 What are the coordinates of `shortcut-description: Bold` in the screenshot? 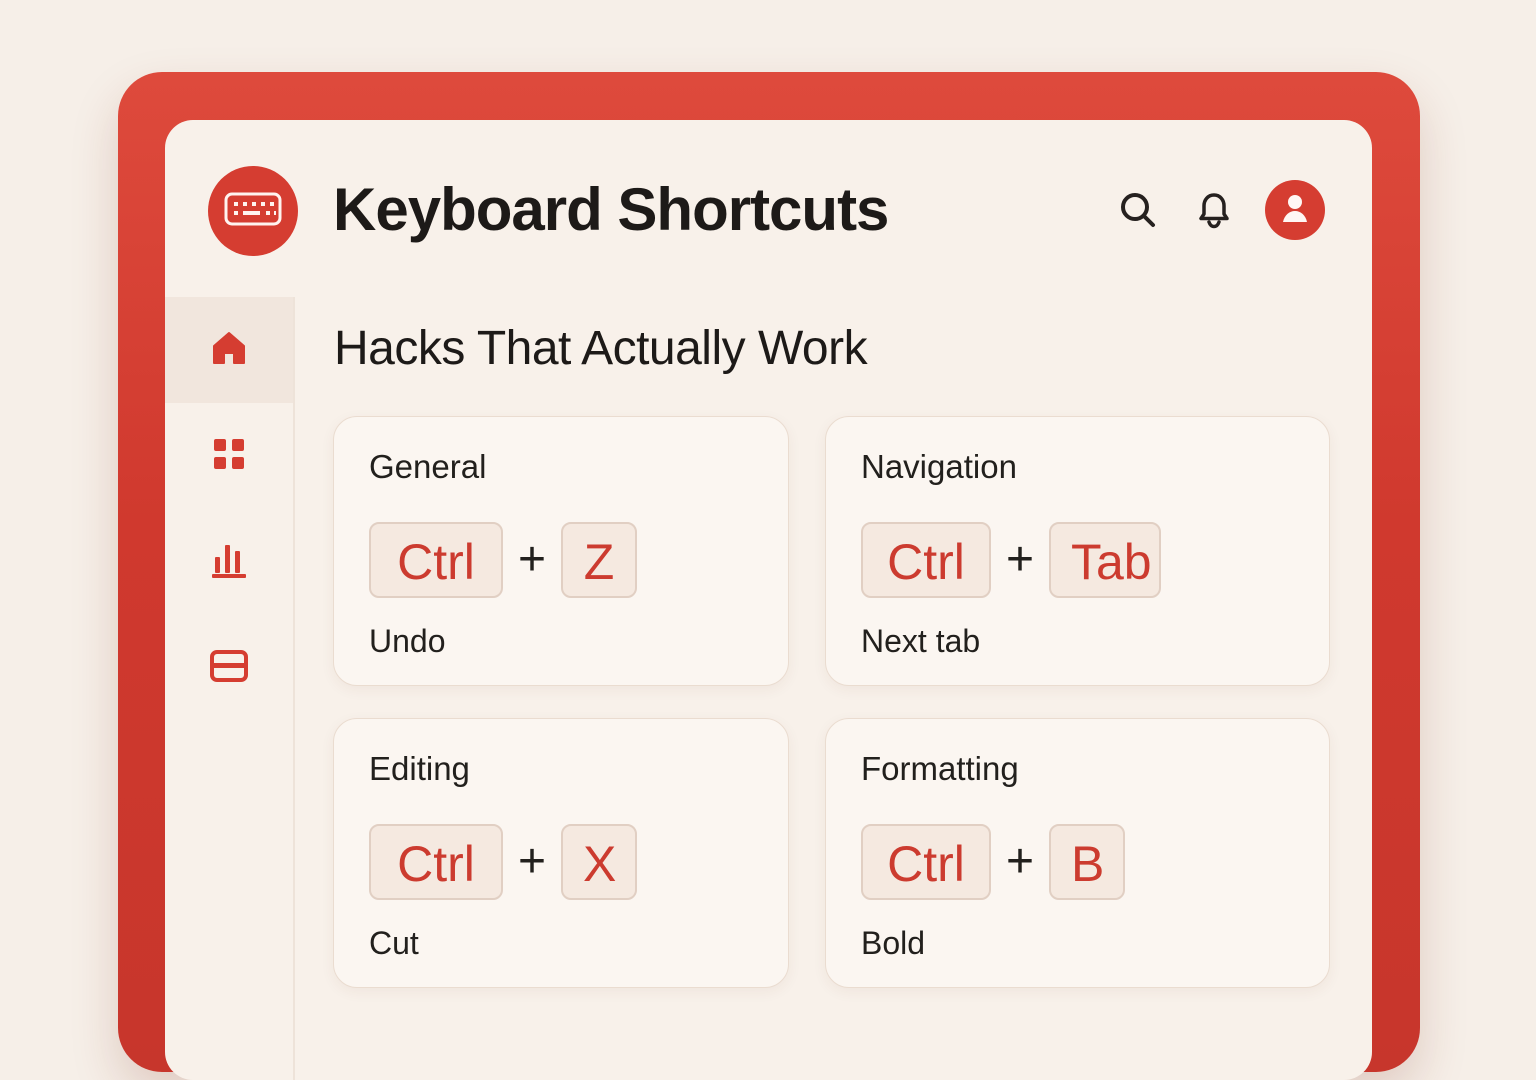 It's located at (893, 943).